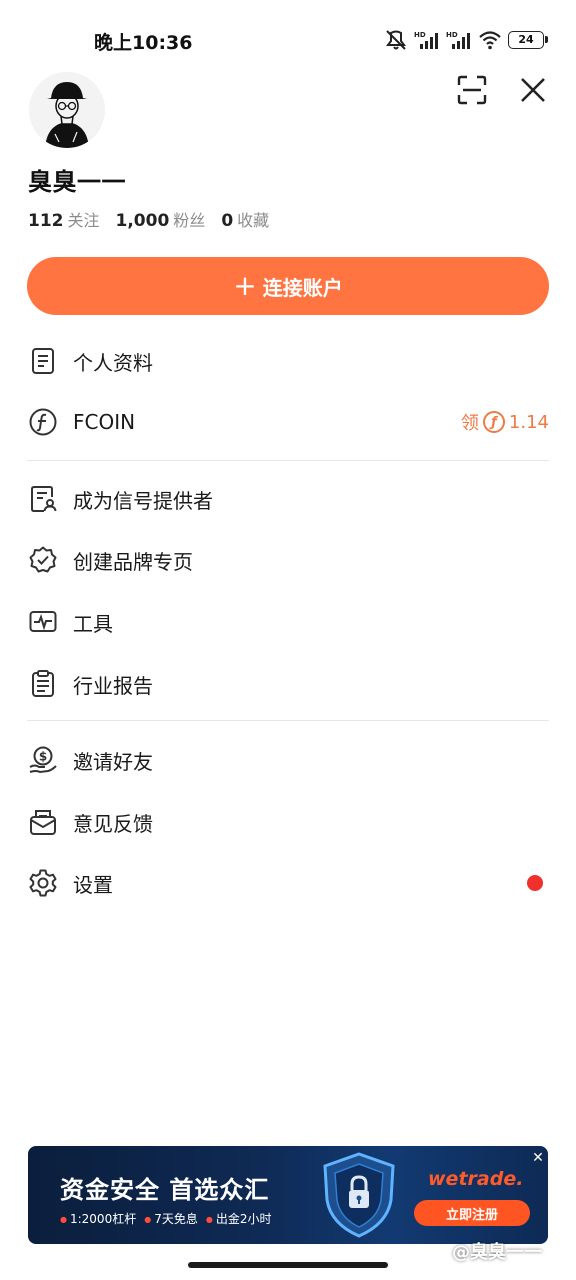 Image resolution: width=576 pixels, height=1280 pixels. What do you see at coordinates (288, 40) in the screenshot?
I see `status-bar: 晚上10:36 HD HD 24` at bounding box center [288, 40].